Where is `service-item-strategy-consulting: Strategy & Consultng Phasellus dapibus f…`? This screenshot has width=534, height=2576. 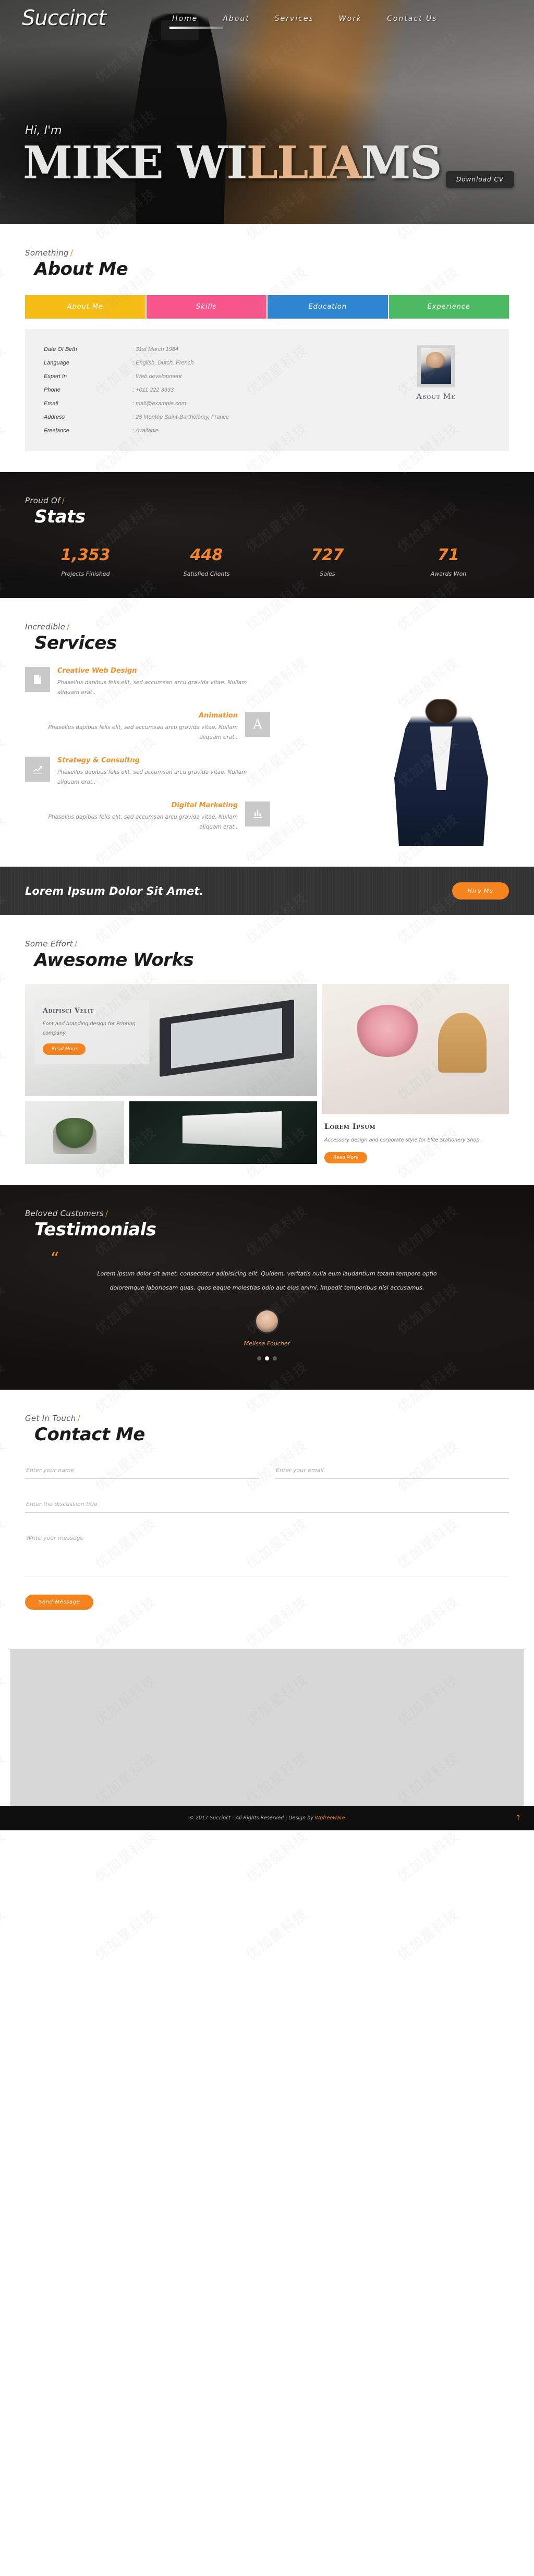
service-item-strategy-consulting: Strategy & Consultng Phasellus dapibus f… is located at coordinates (147, 772).